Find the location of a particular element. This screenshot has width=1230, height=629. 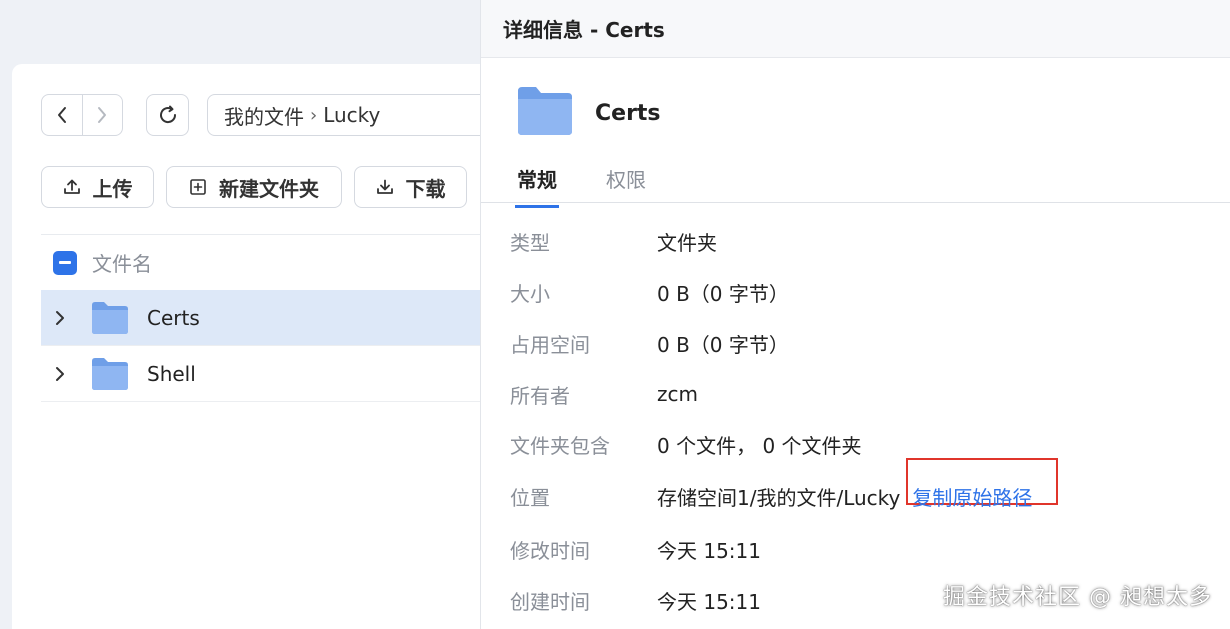

refresh-icon is located at coordinates (167, 114).